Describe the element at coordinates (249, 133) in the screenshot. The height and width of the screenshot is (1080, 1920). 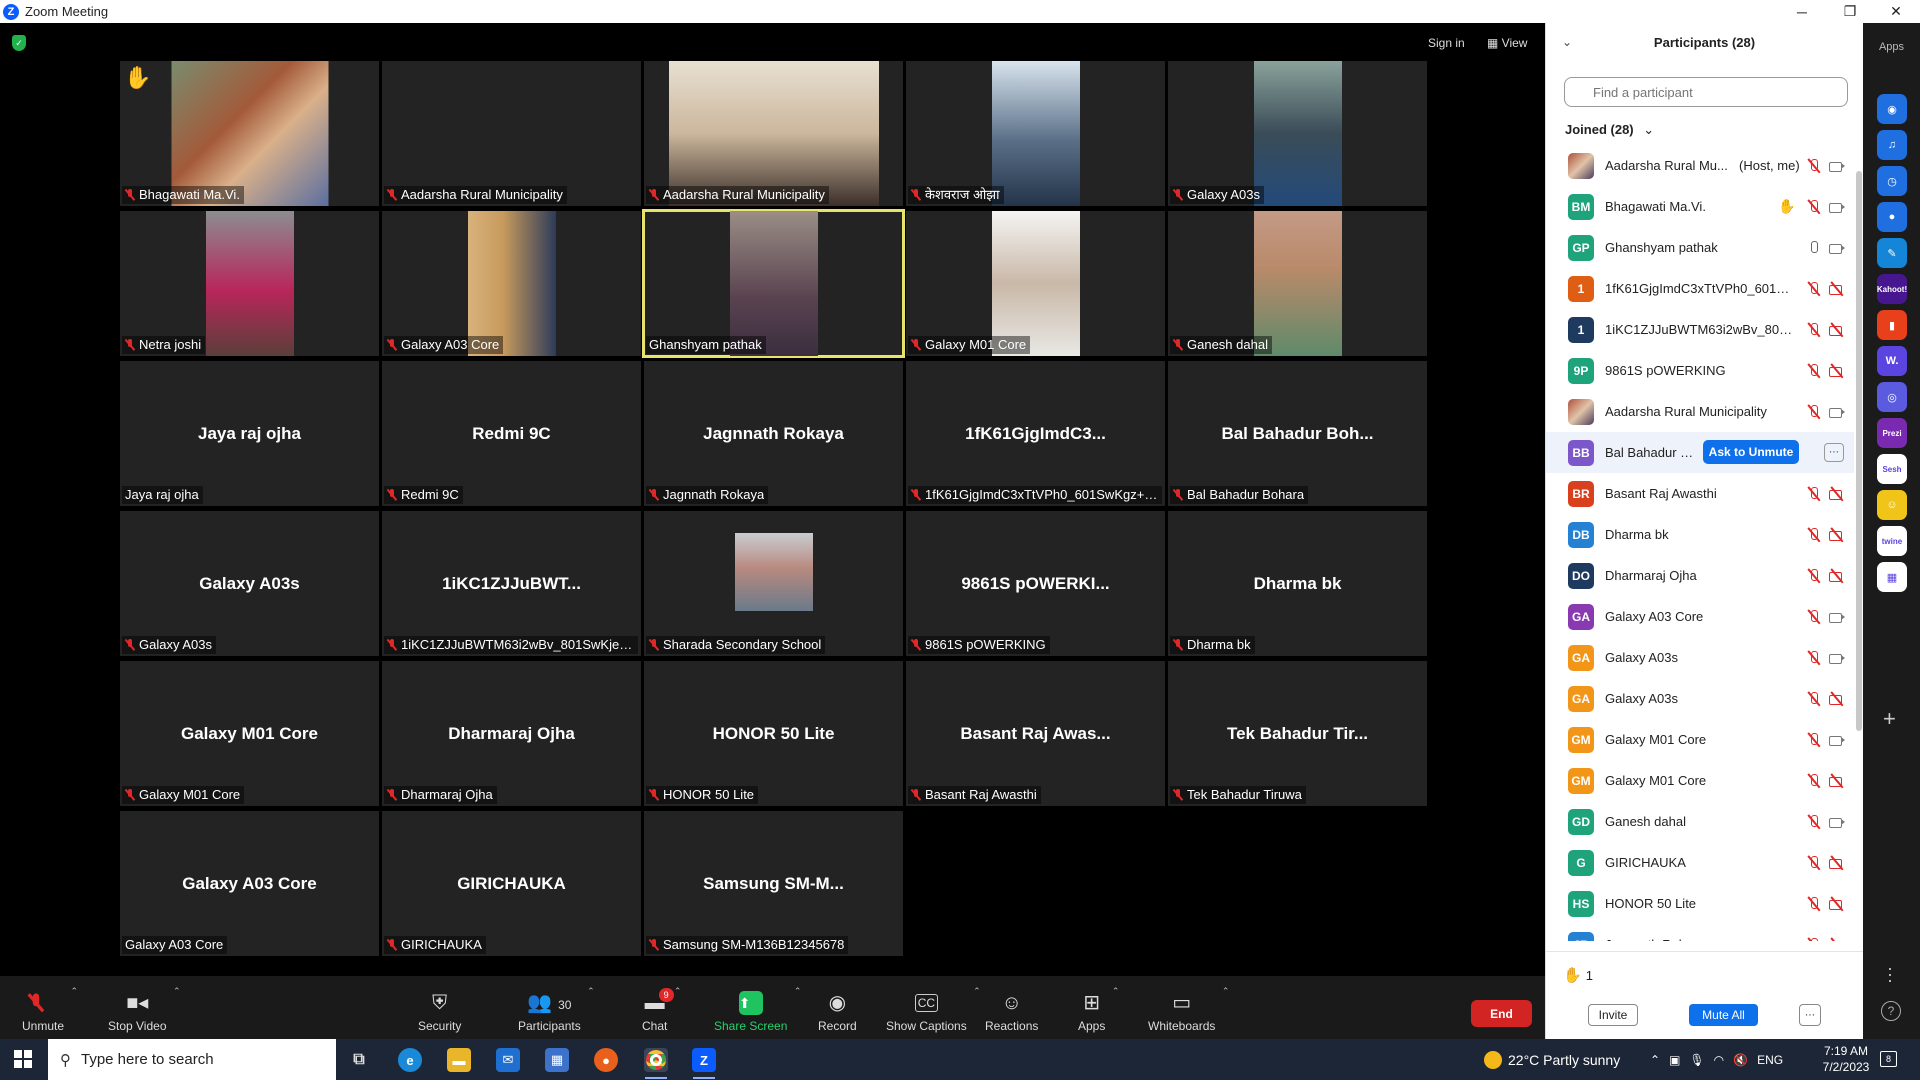
I see `video-tile: ✋ Bhagawati Ma.Vi.` at that location.